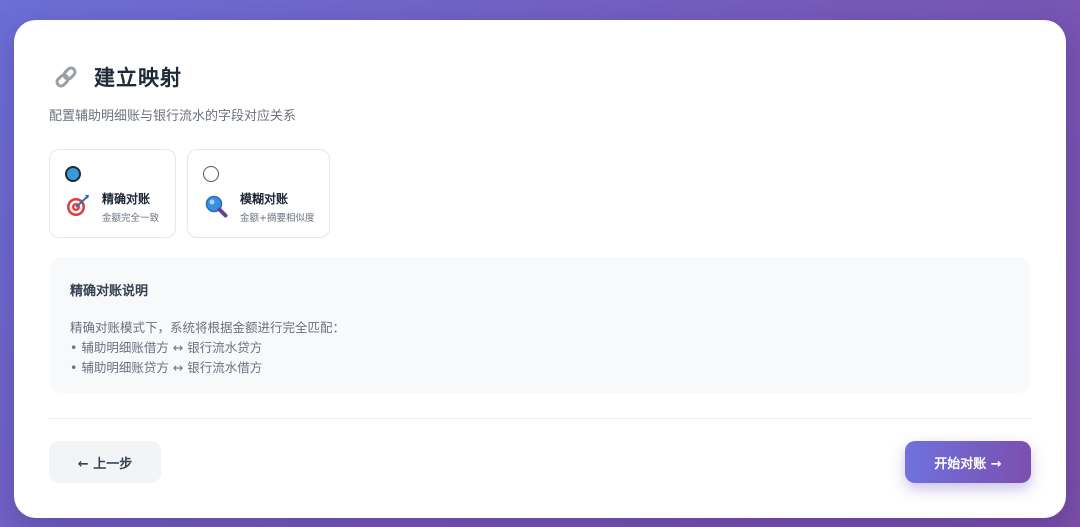 The width and height of the screenshot is (1080, 527). I want to click on target-icon, so click(78, 206).